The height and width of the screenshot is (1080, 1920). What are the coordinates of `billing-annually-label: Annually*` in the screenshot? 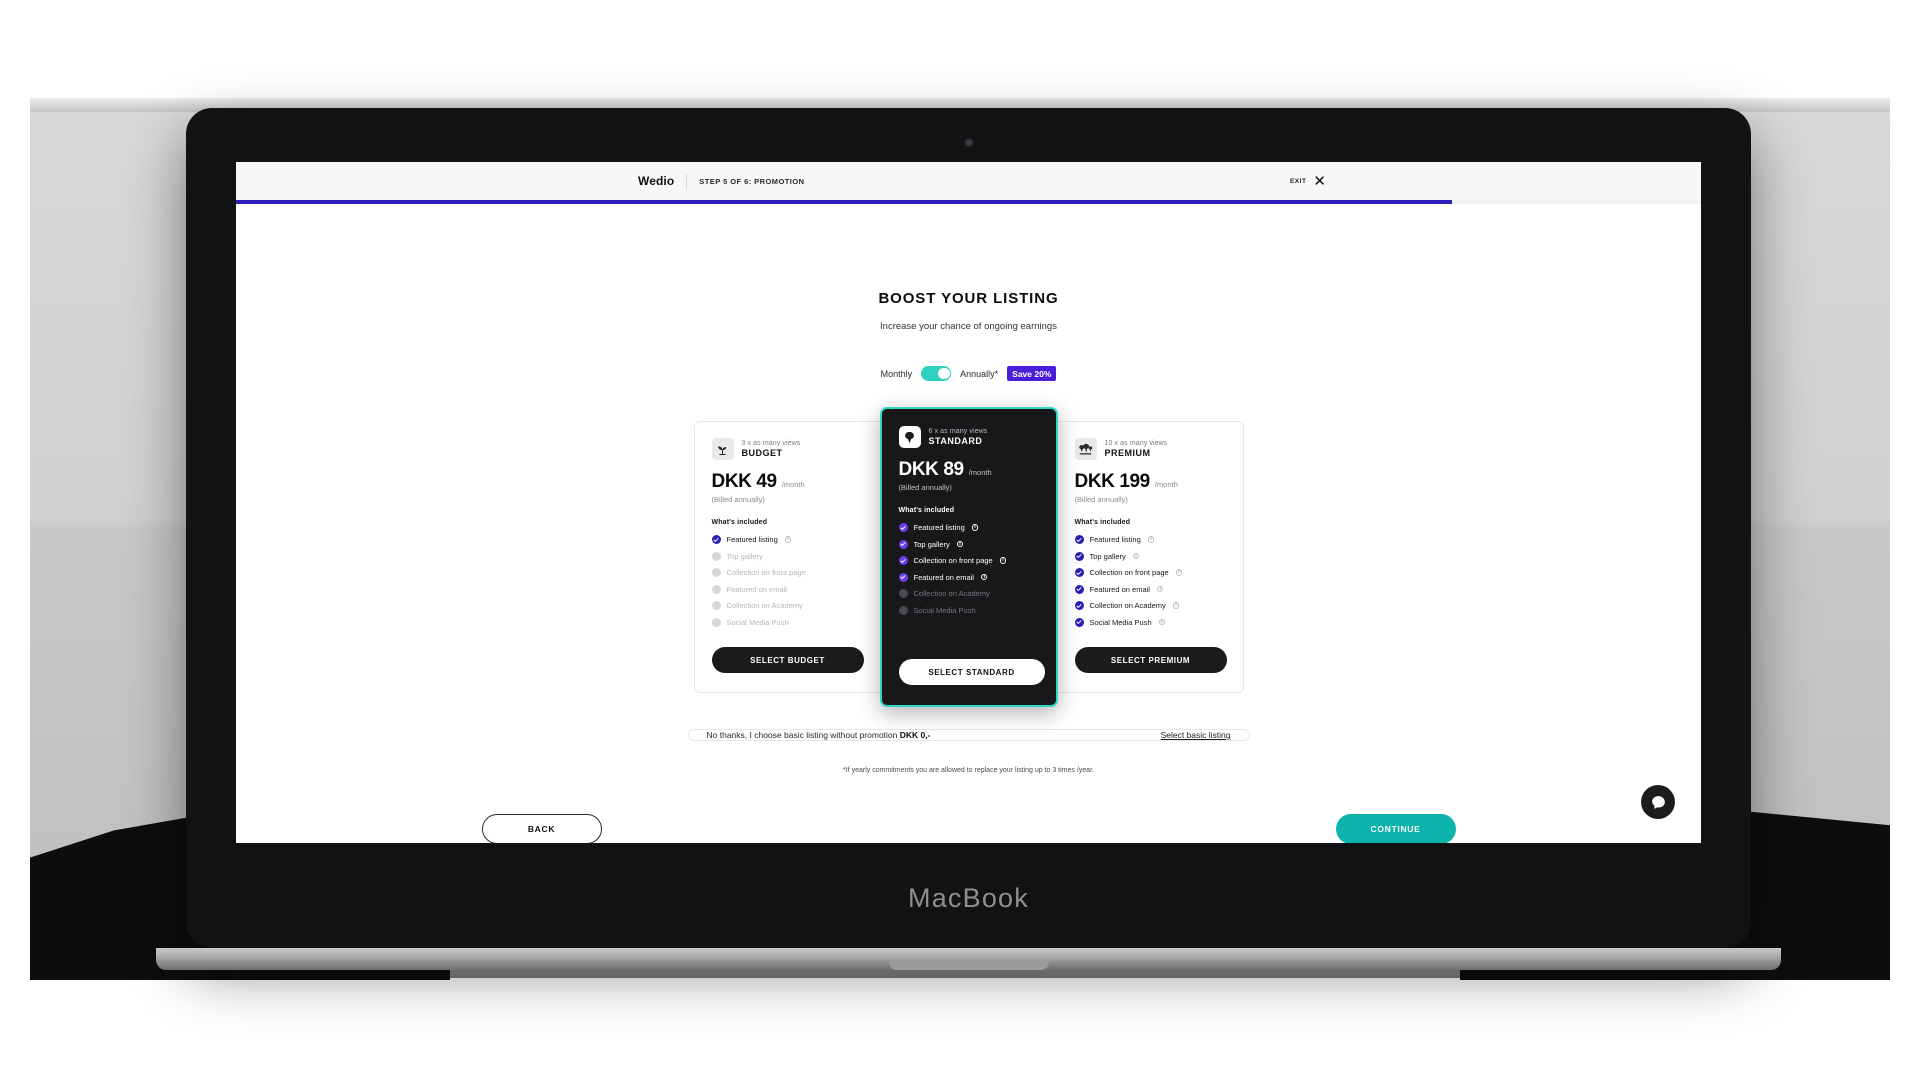 It's located at (979, 374).